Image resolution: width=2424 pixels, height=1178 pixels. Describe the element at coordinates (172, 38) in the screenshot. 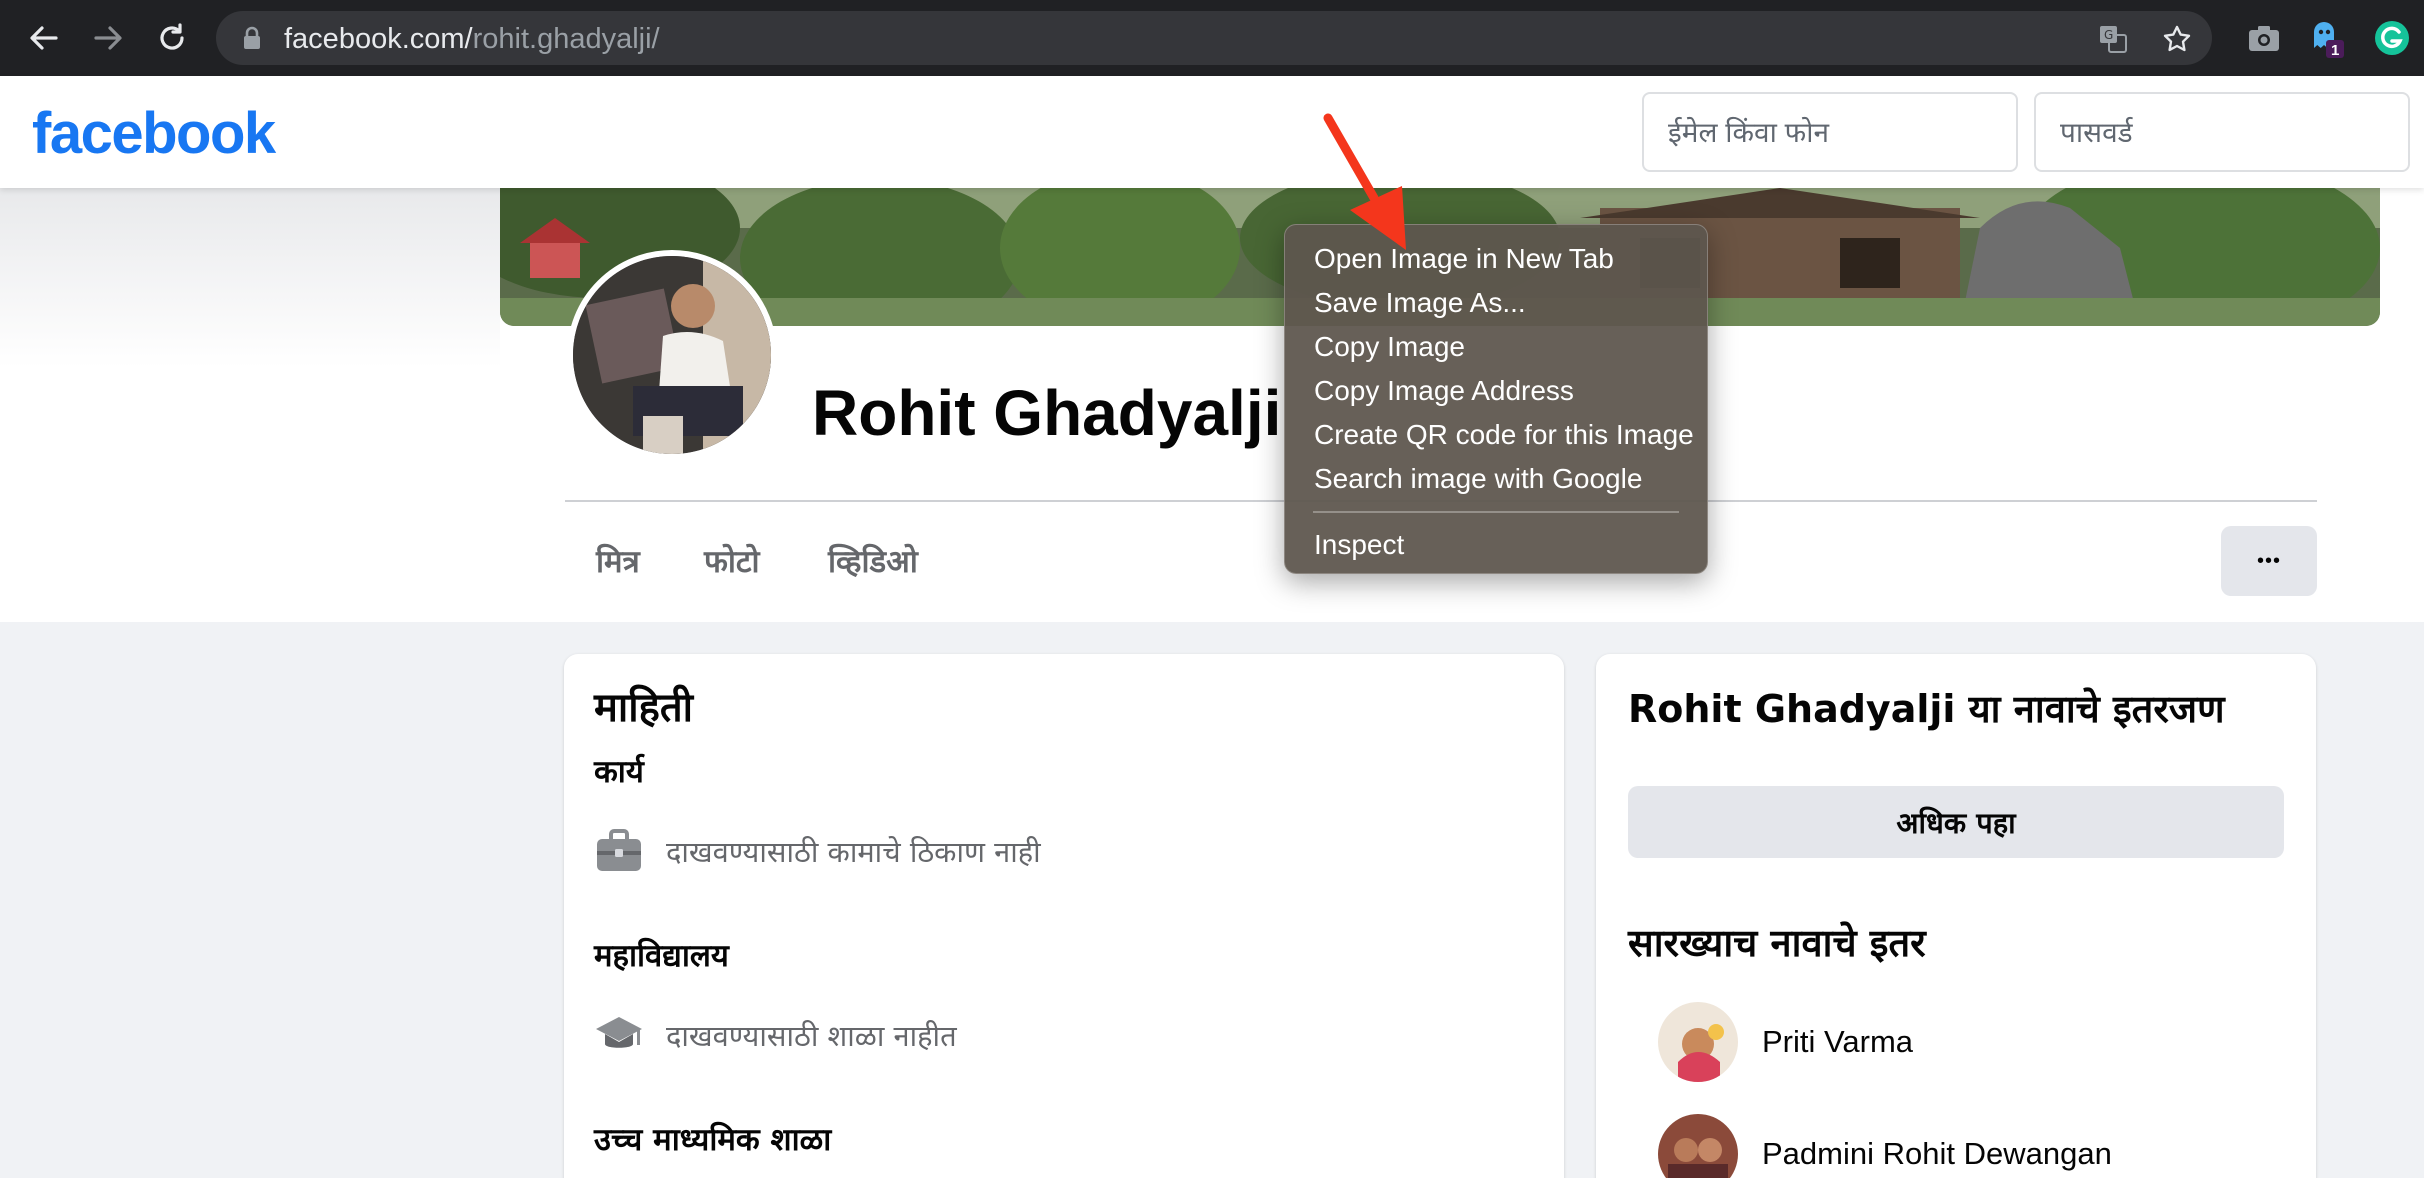

I see `reload-icon` at that location.